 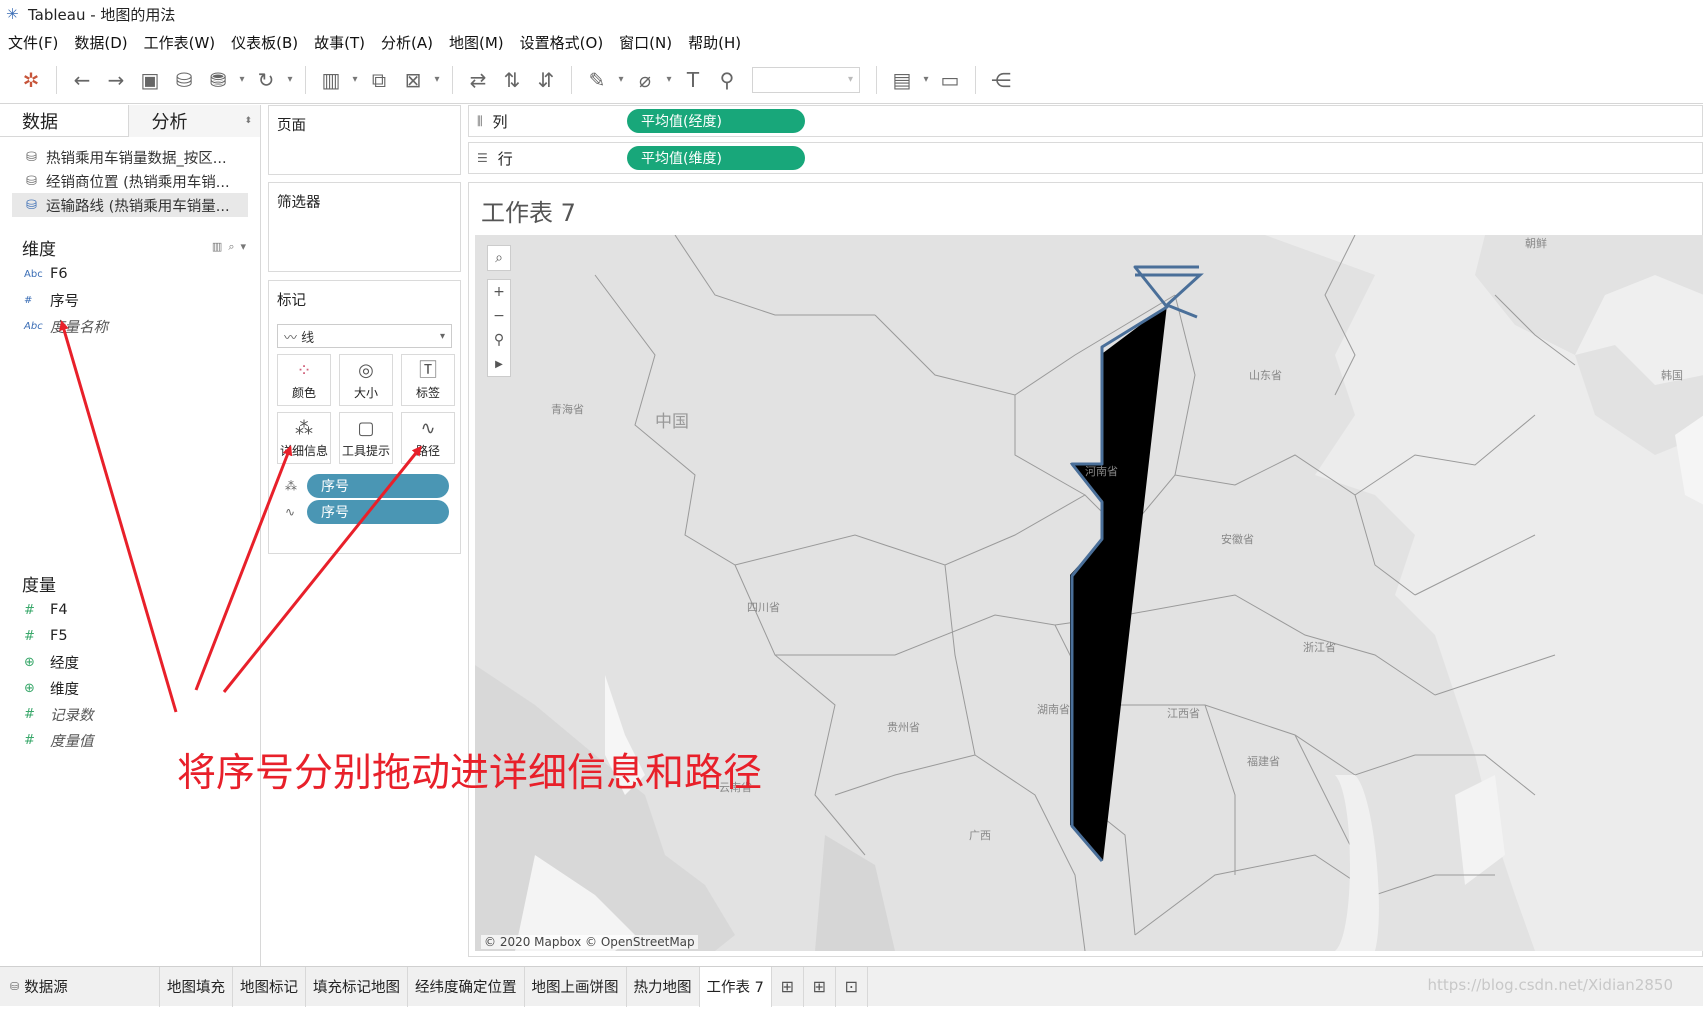 What do you see at coordinates (31, 80) in the screenshot?
I see `tableau-home-icon: ✲` at bounding box center [31, 80].